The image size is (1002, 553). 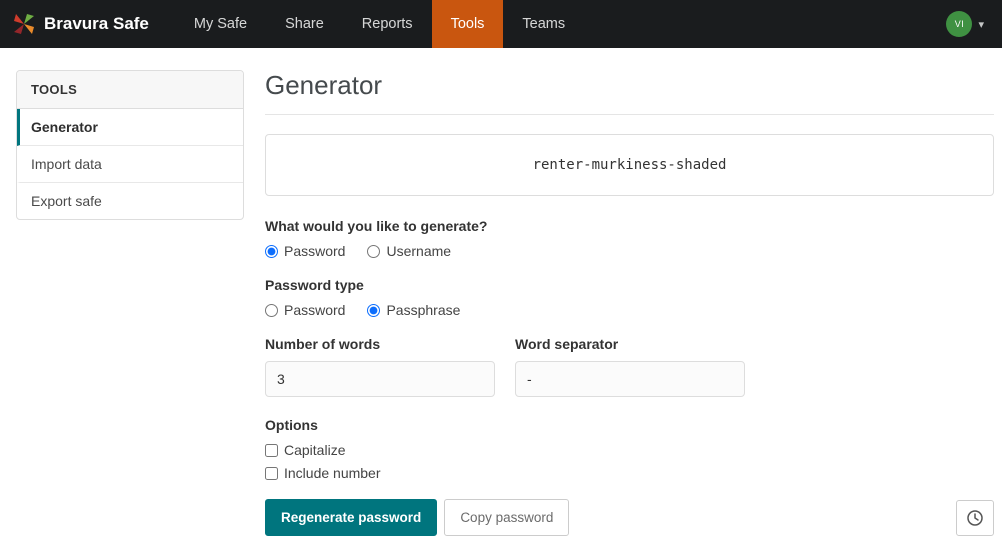 I want to click on generate-type-radio-group: Password Username, so click(x=629, y=251).